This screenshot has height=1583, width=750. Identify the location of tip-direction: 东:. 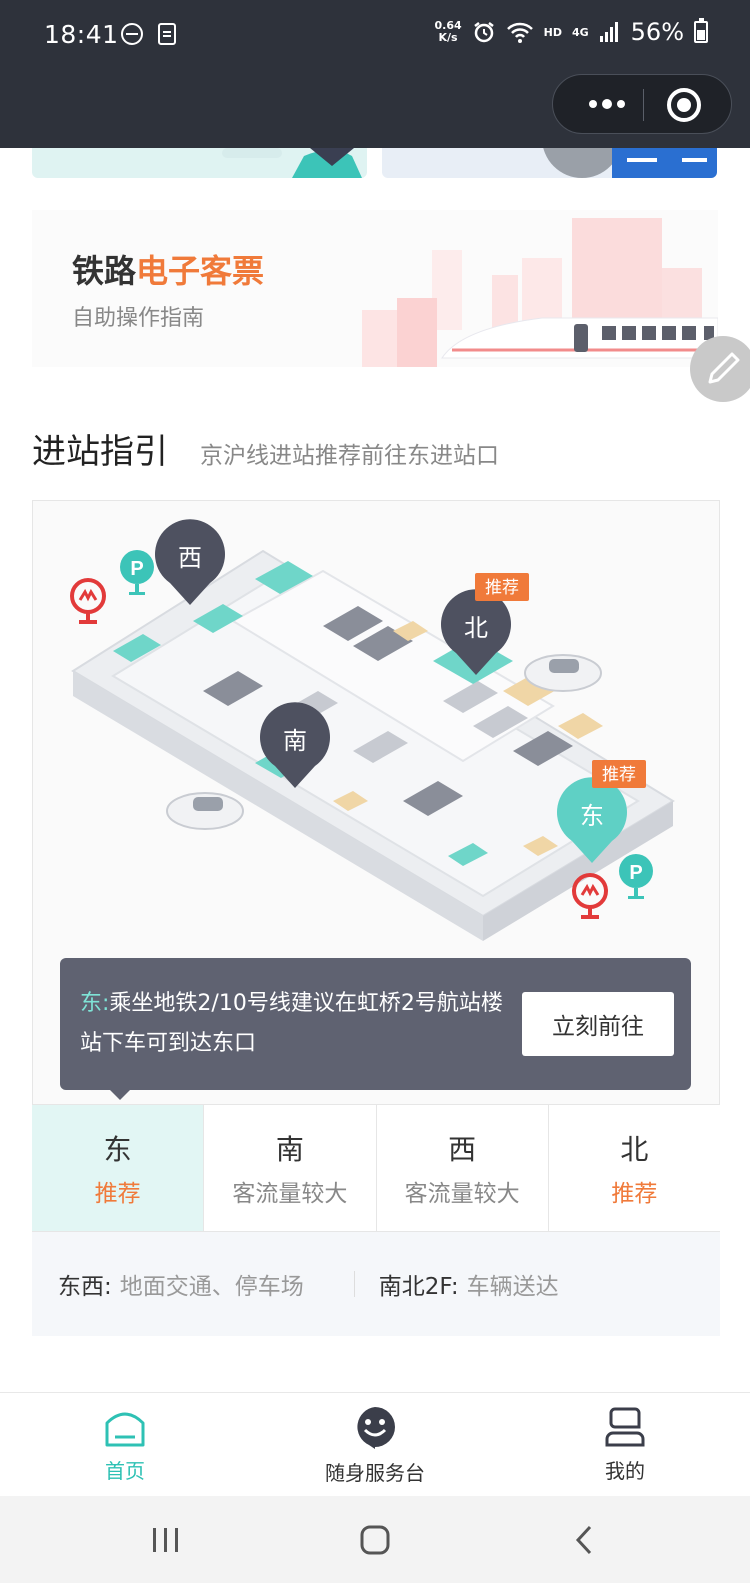
(95, 1003).